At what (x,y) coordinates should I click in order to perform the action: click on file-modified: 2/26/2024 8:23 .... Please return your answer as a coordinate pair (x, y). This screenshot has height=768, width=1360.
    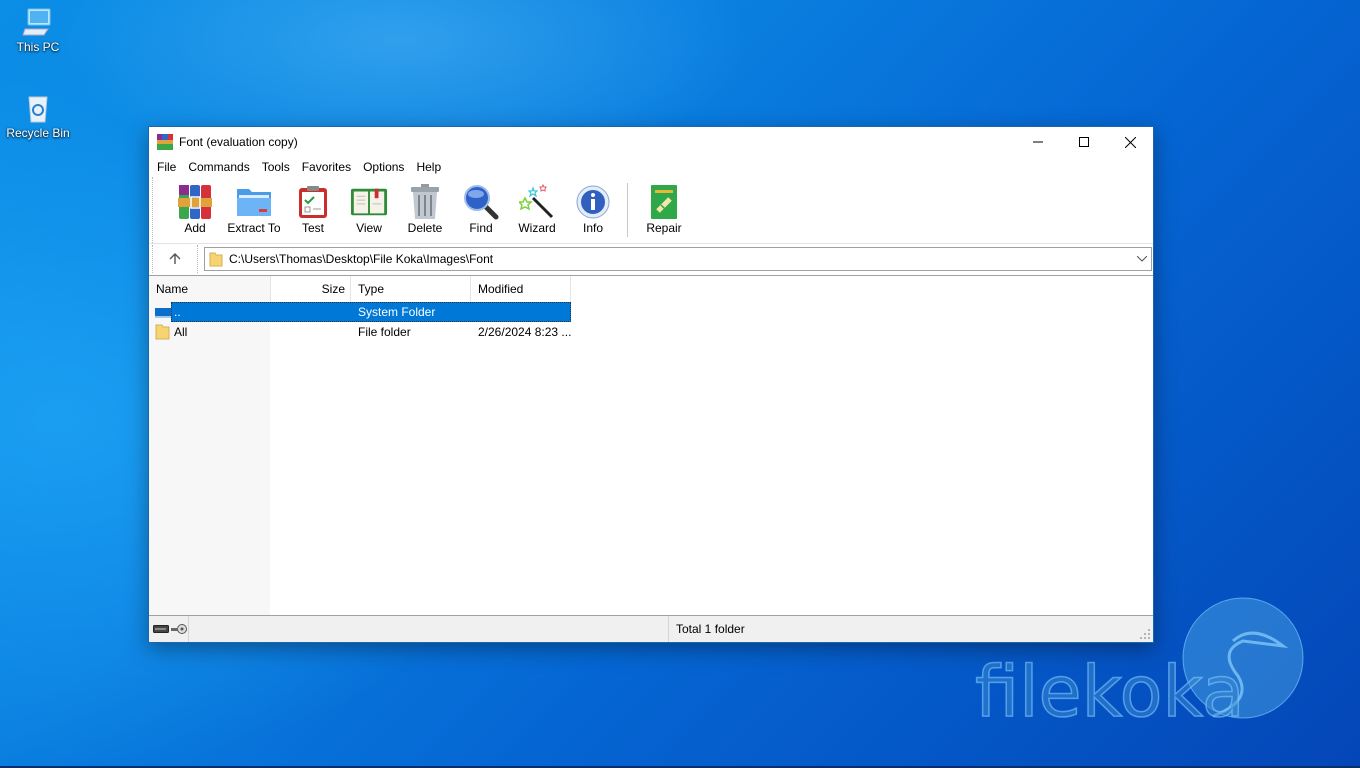
    Looking at the image, I should click on (525, 332).